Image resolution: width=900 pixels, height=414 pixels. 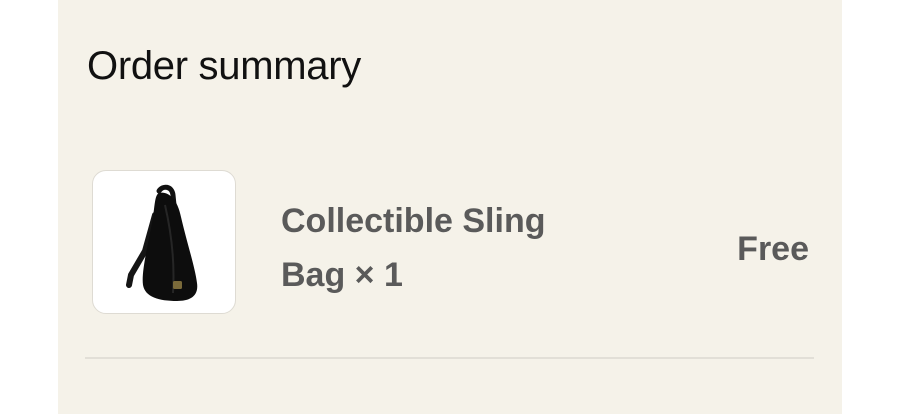 What do you see at coordinates (413, 248) in the screenshot?
I see `line-item-name: Collectible Sling Bag × 1` at bounding box center [413, 248].